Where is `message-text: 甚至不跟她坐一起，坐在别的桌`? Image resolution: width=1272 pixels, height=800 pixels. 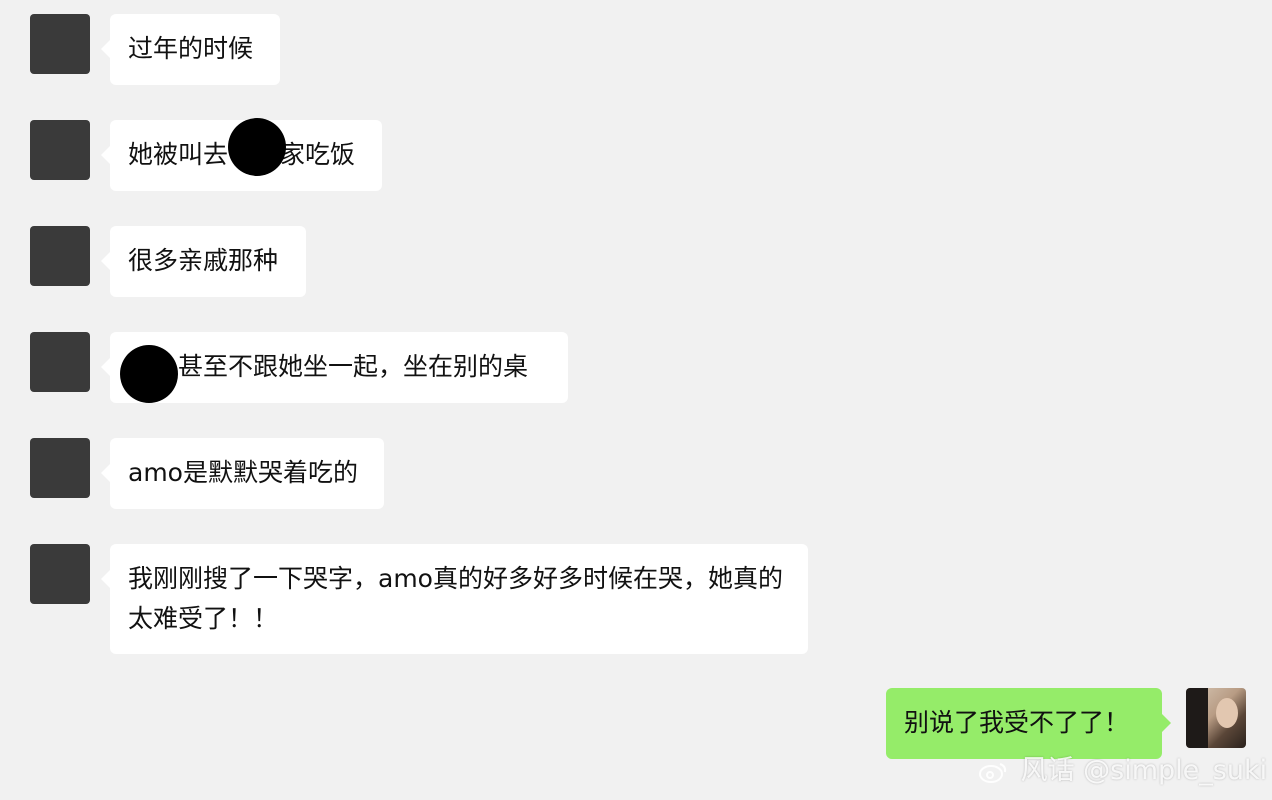
message-text: 甚至不跟她坐一起，坐在别的桌 is located at coordinates (353, 366).